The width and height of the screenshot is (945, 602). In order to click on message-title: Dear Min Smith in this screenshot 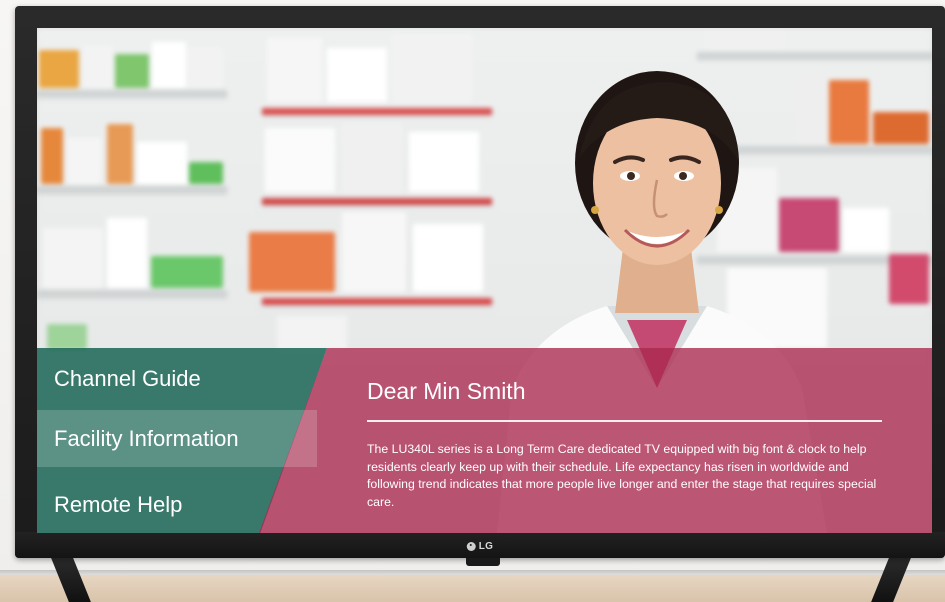, I will do `click(446, 391)`.